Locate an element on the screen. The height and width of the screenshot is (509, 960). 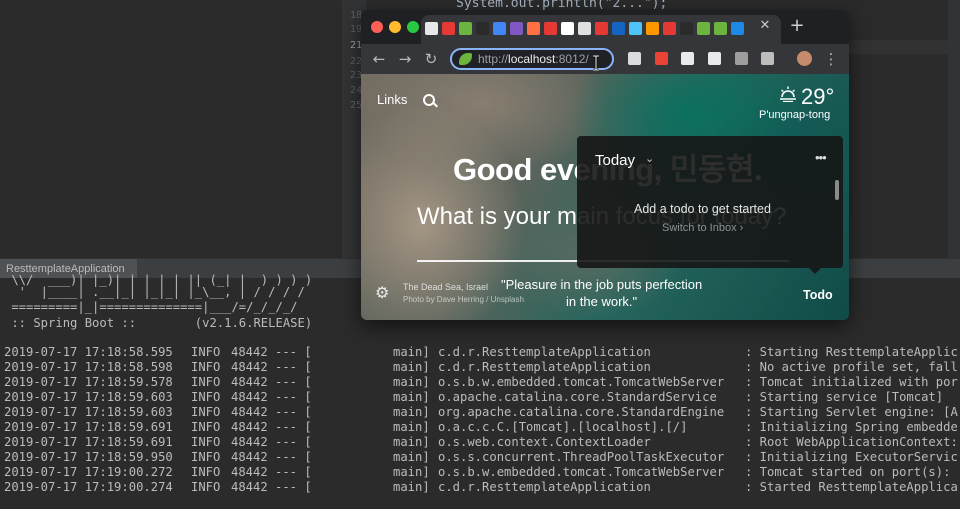
todo-button: Todo is located at coordinates (818, 295).